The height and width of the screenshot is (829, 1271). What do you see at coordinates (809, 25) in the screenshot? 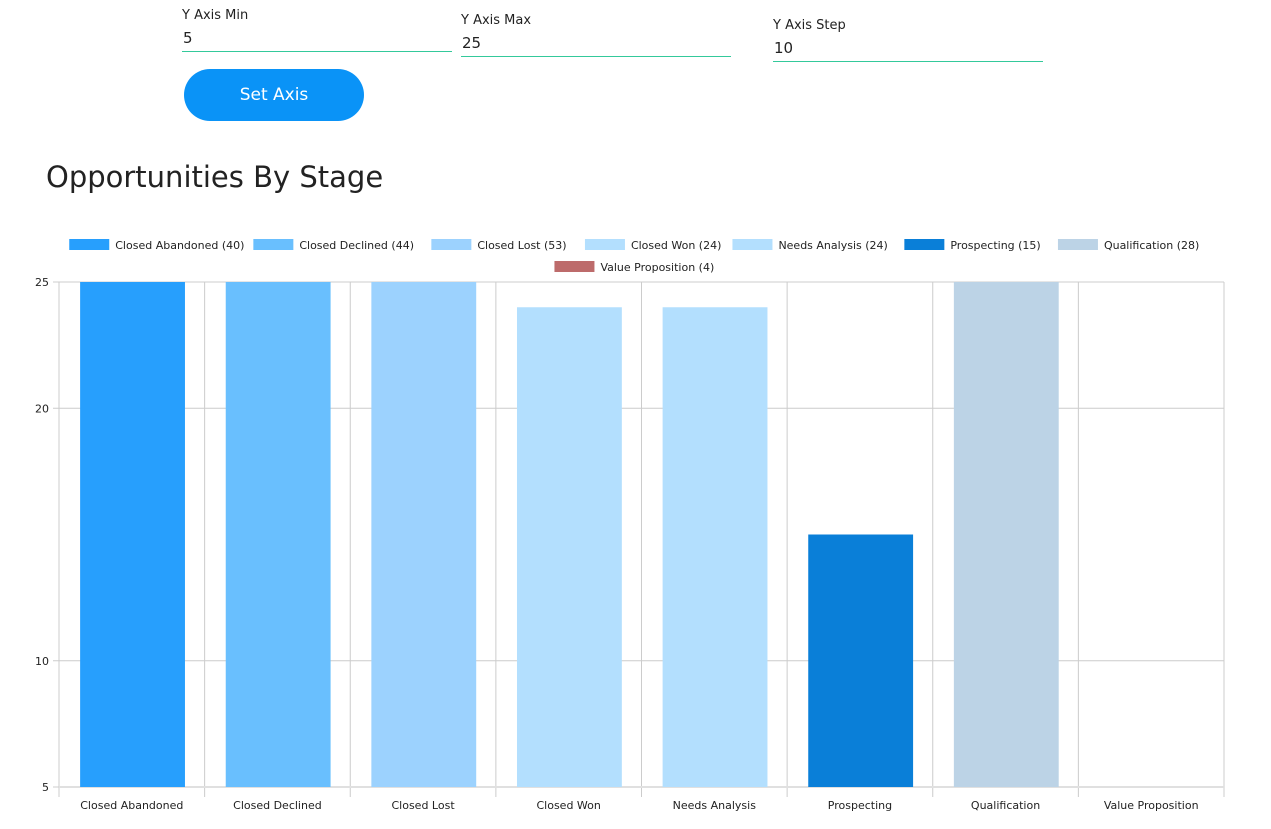
I see `y-axis-step-label: Y Axis Step` at bounding box center [809, 25].